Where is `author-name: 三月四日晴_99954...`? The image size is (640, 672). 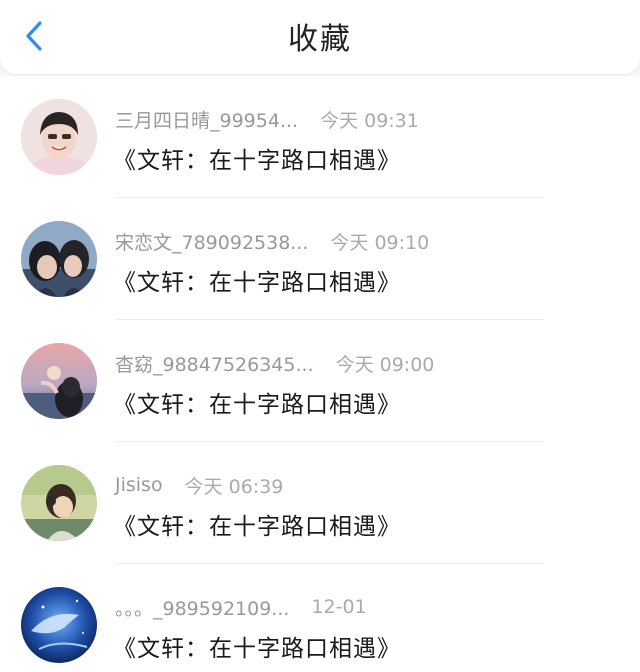 author-name: 三月四日晴_99954... is located at coordinates (206, 119).